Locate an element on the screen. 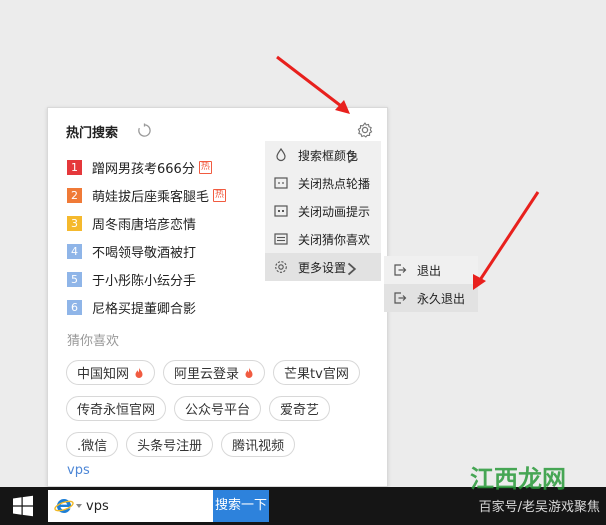 This screenshot has width=606, height=525. settings-menu-item: 关闭动画提示 is located at coordinates (323, 211).